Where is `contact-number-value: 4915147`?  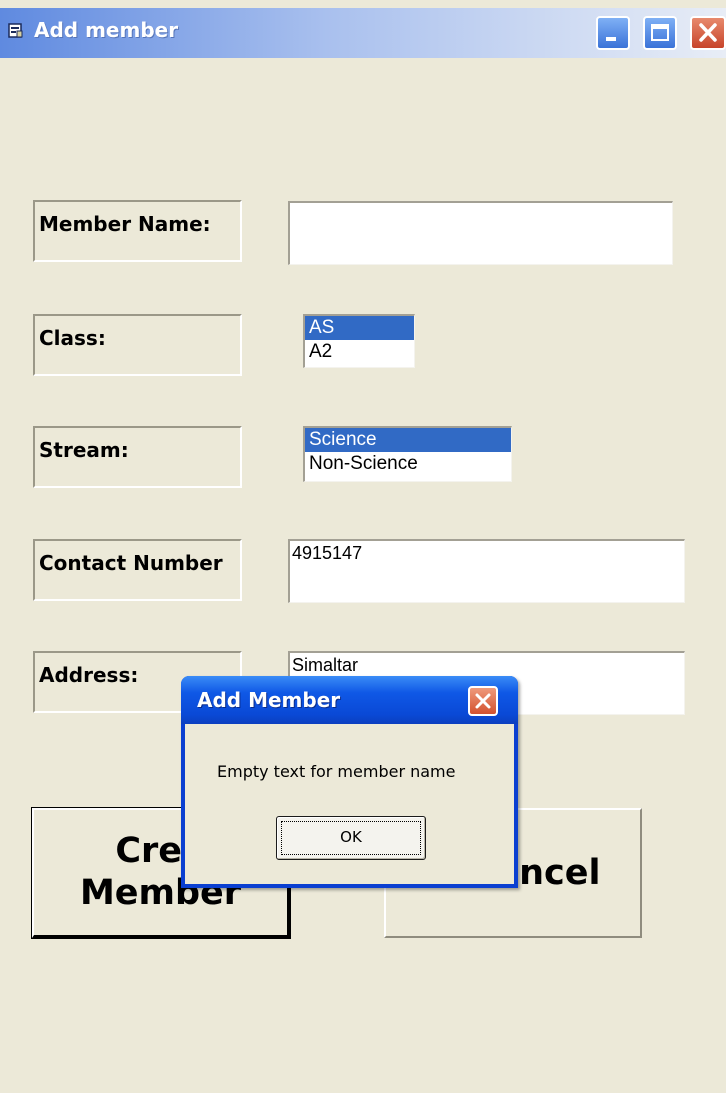
contact-number-value: 4915147 is located at coordinates (327, 553).